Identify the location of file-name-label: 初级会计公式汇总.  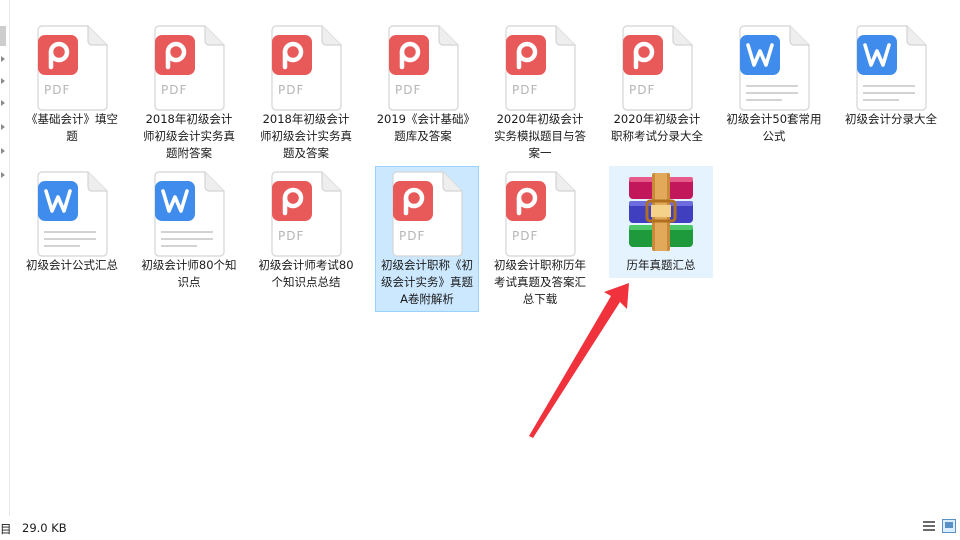
(72, 265).